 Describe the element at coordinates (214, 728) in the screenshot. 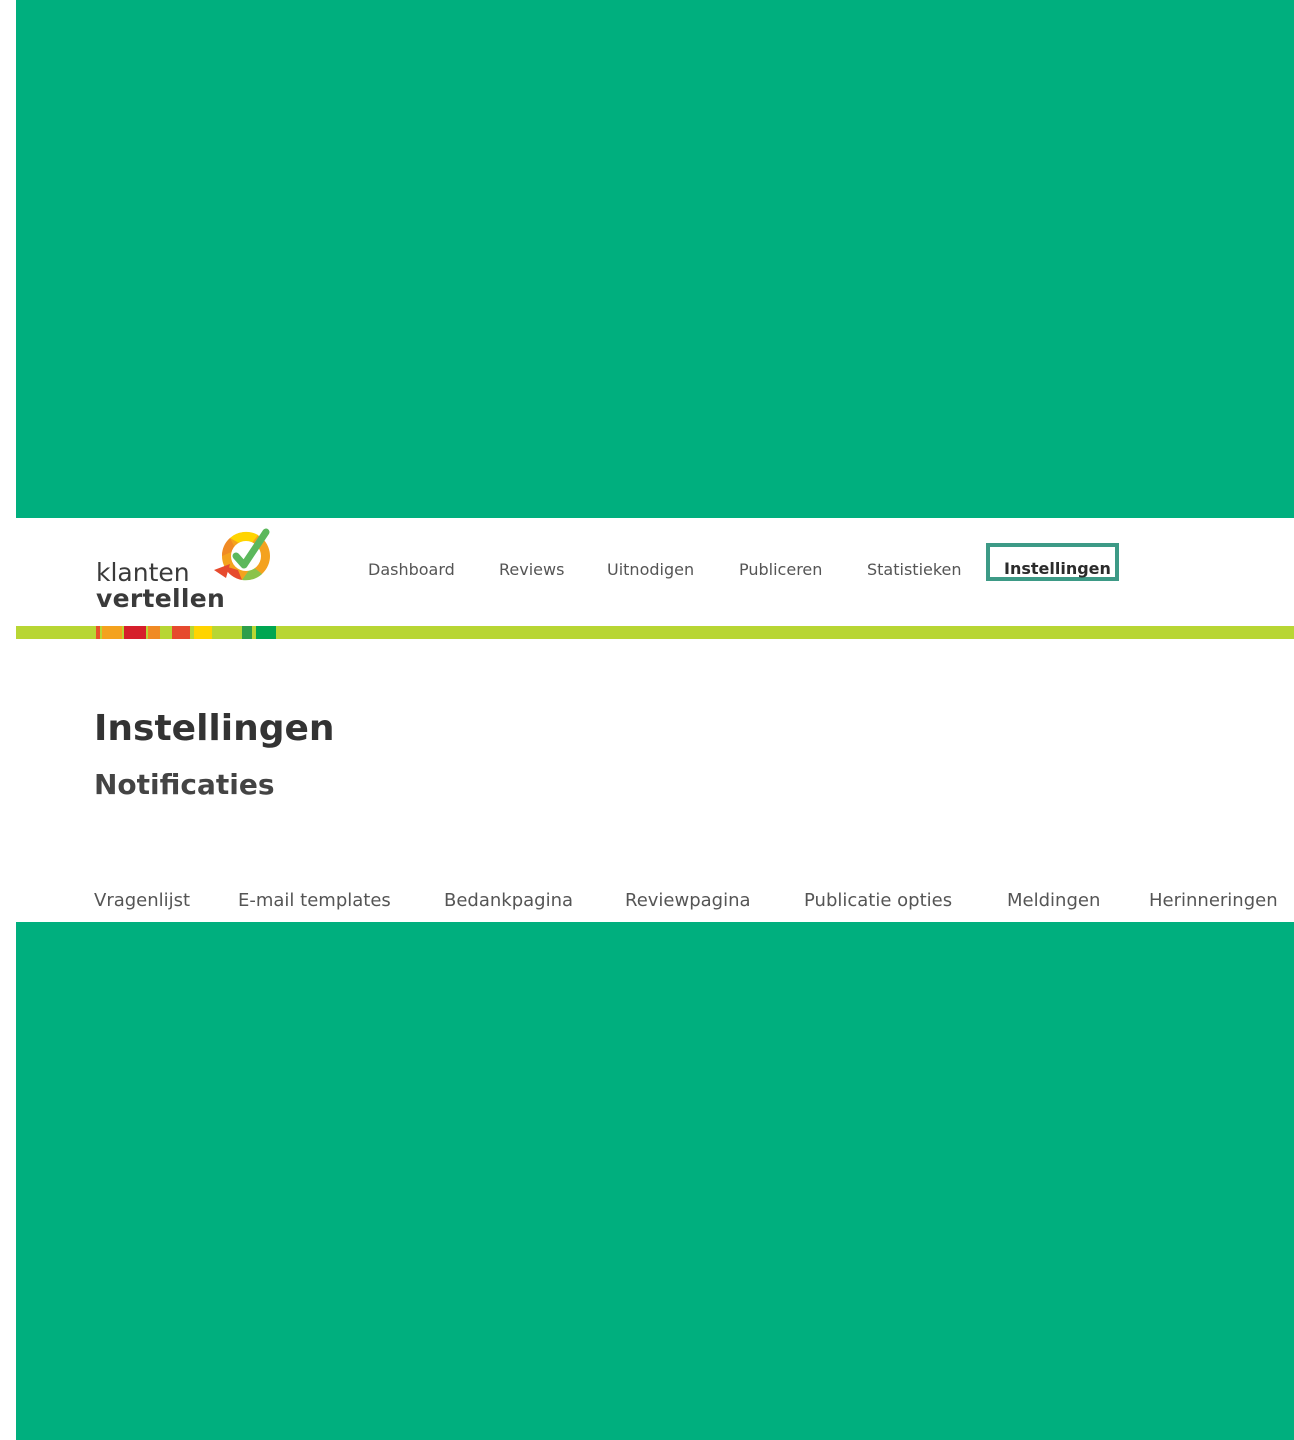

I see `page-title: Instellingen` at that location.